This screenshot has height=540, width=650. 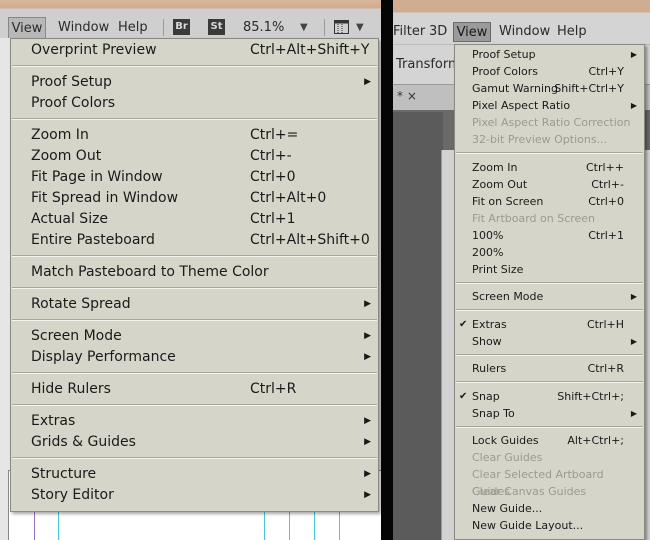 What do you see at coordinates (60, 135) in the screenshot?
I see `menu-item-label: Zoom In` at bounding box center [60, 135].